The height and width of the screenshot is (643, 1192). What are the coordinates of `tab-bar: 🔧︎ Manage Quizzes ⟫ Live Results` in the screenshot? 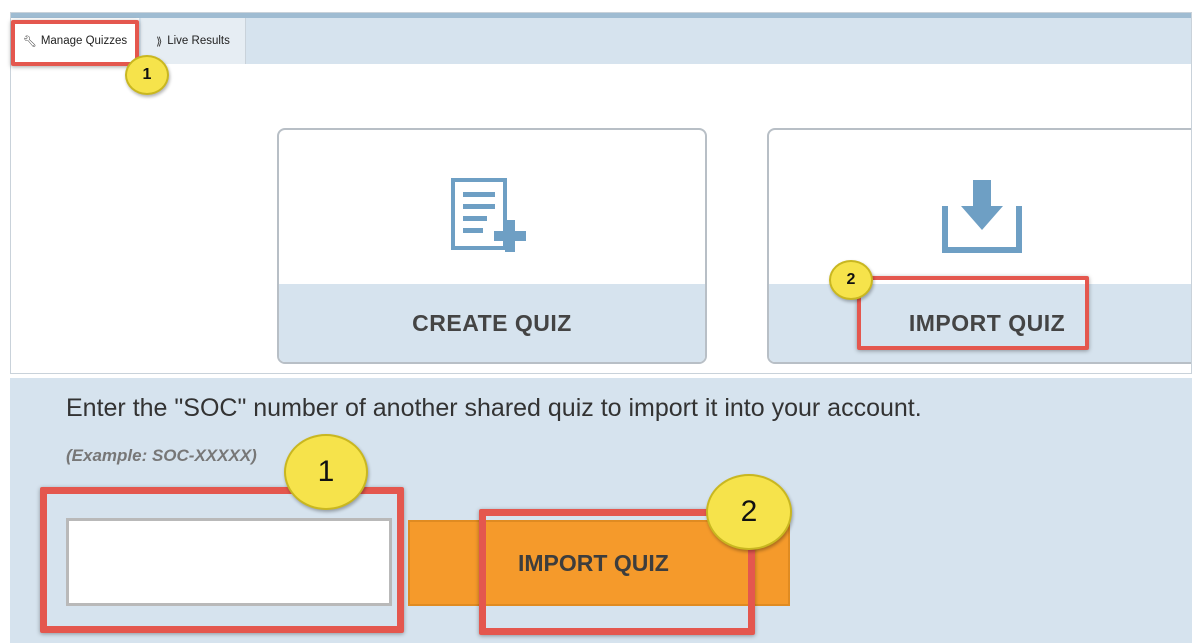 It's located at (601, 41).